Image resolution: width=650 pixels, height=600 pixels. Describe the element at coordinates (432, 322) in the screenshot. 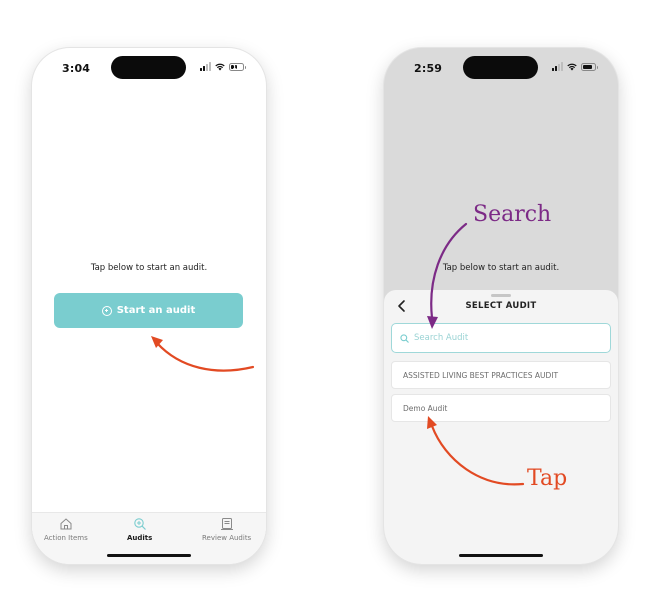

I see `search-arrow-head` at that location.